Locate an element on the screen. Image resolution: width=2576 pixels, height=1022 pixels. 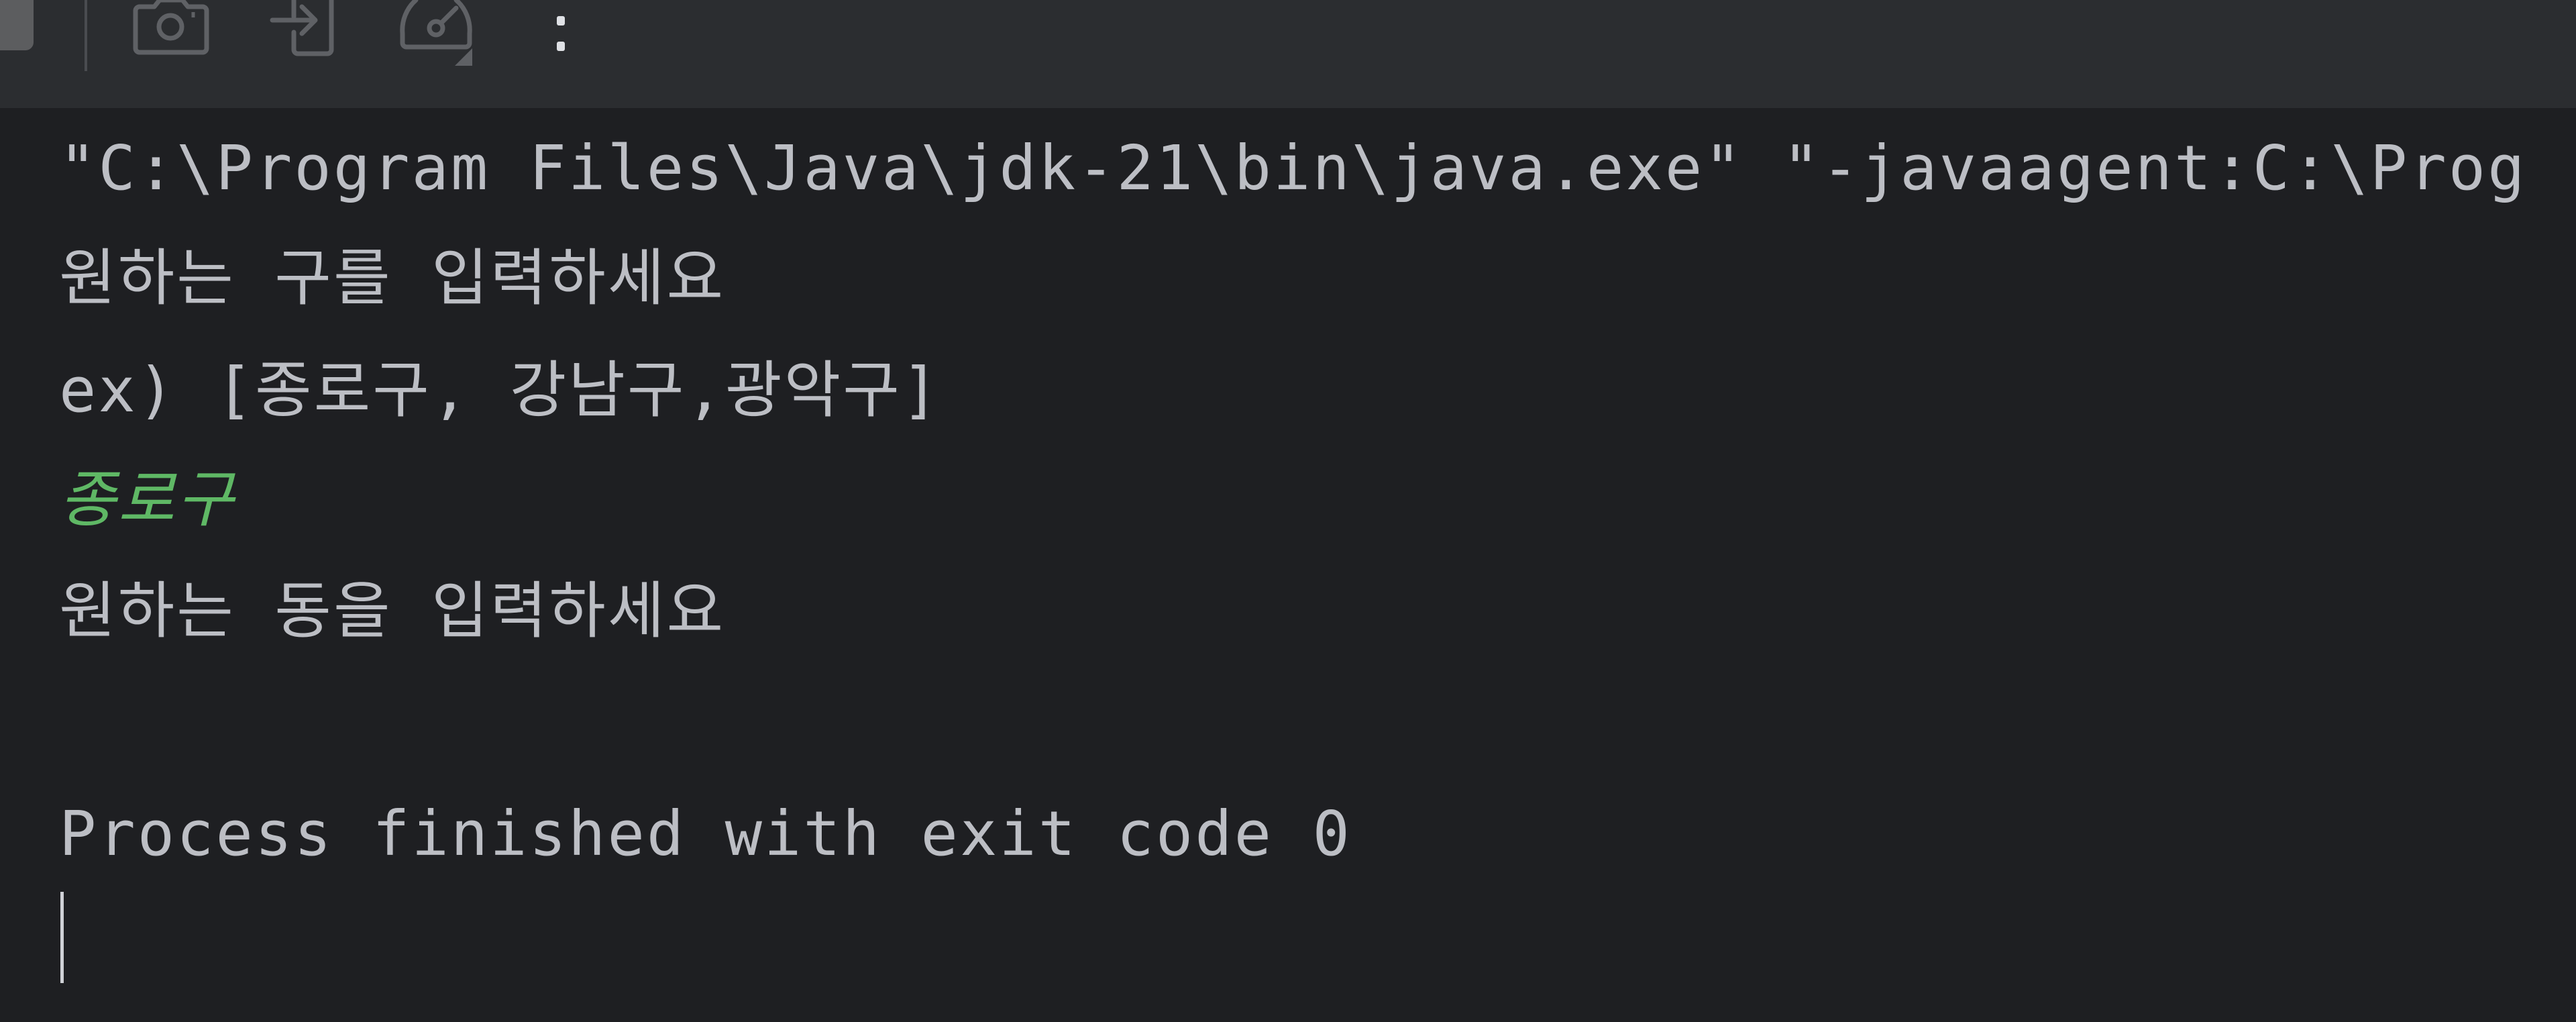
console-line-user-input: 종로구 is located at coordinates (147, 500).